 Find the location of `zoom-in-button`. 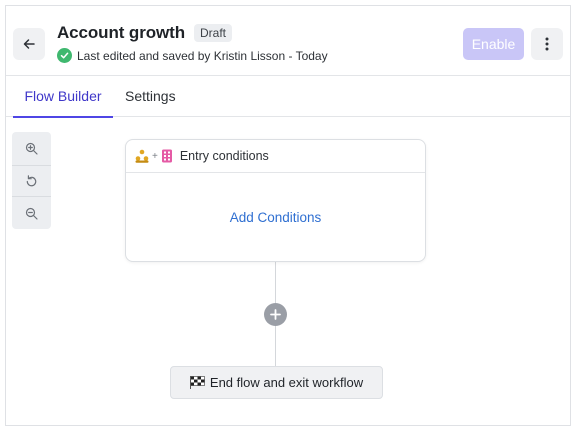

zoom-in-button is located at coordinates (31, 148).